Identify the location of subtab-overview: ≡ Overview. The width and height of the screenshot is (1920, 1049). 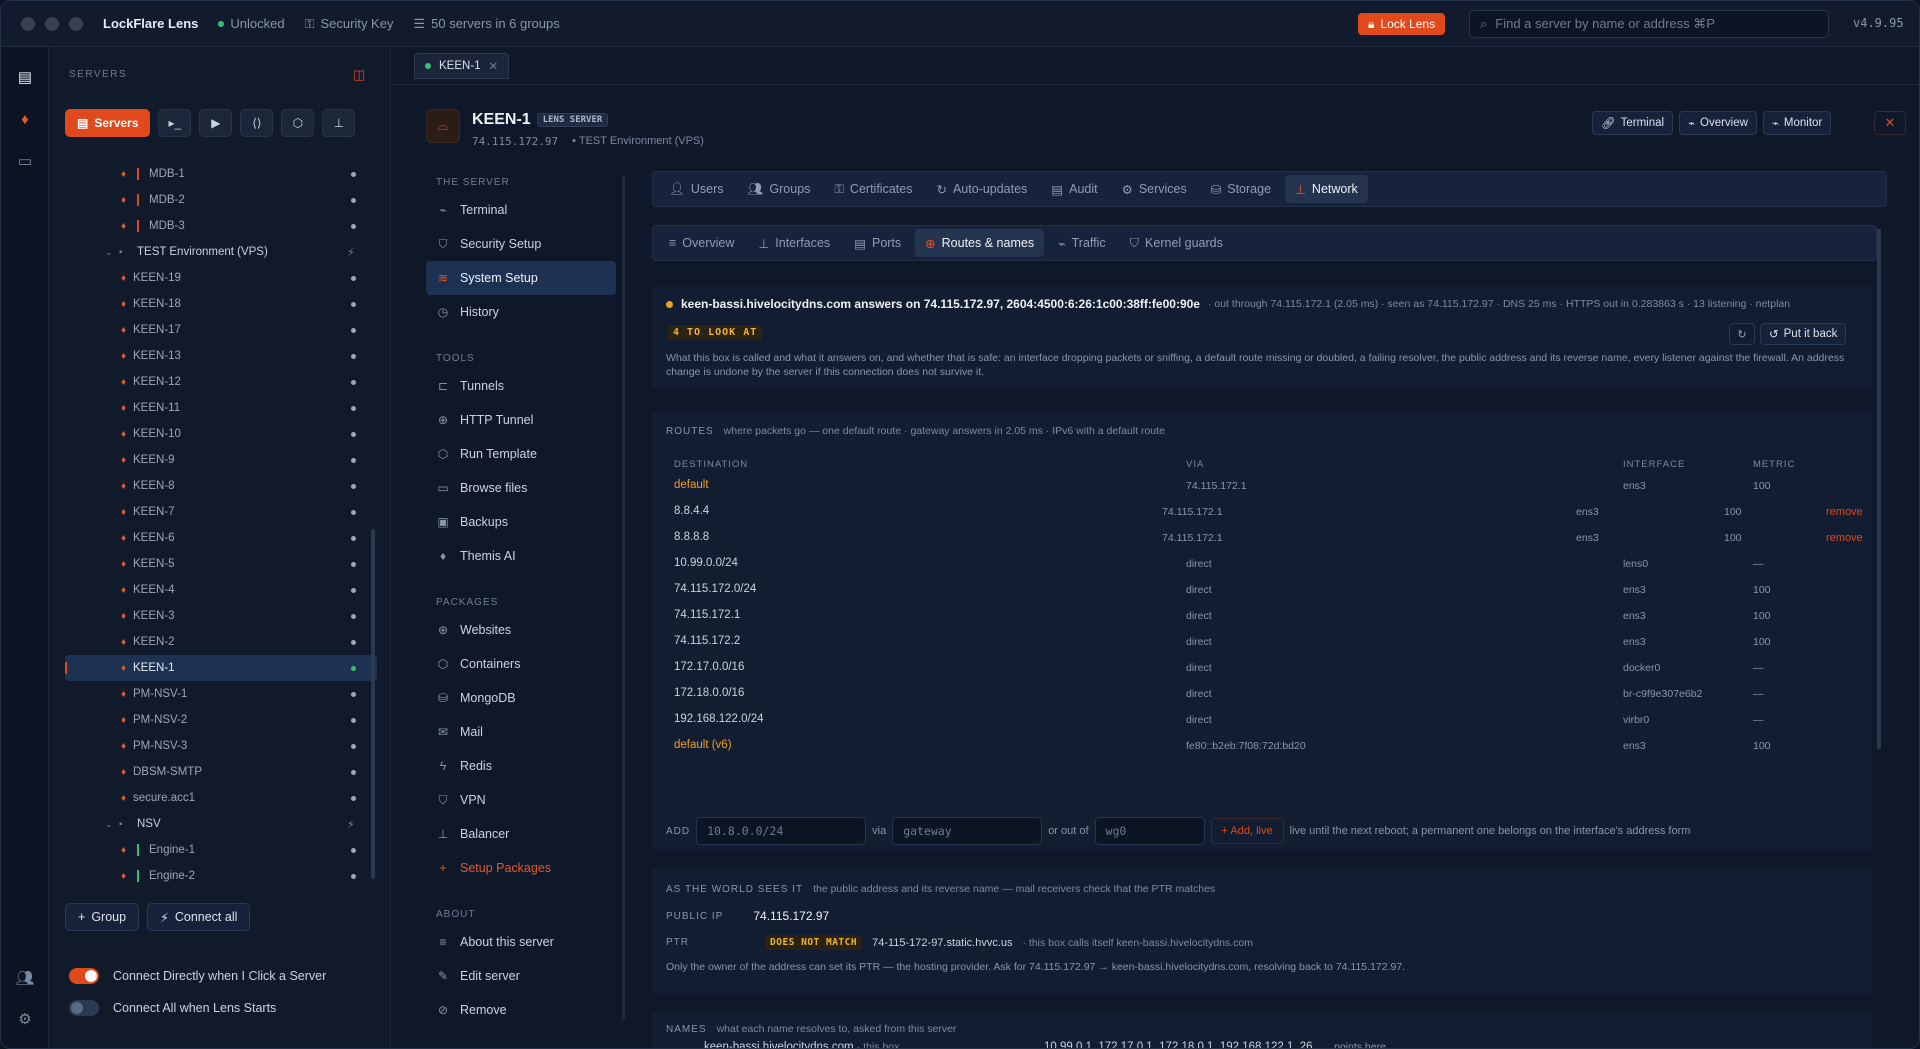
(701, 243).